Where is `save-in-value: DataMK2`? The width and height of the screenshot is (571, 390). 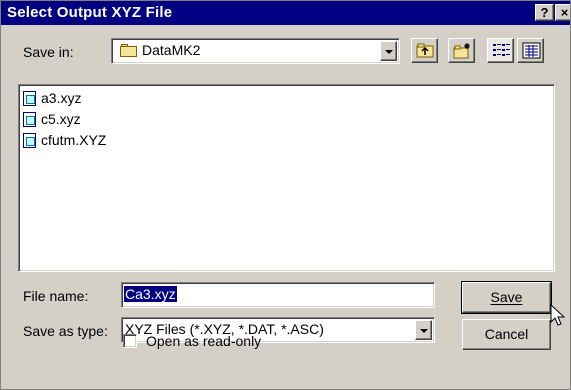 save-in-value: DataMK2 is located at coordinates (171, 50).